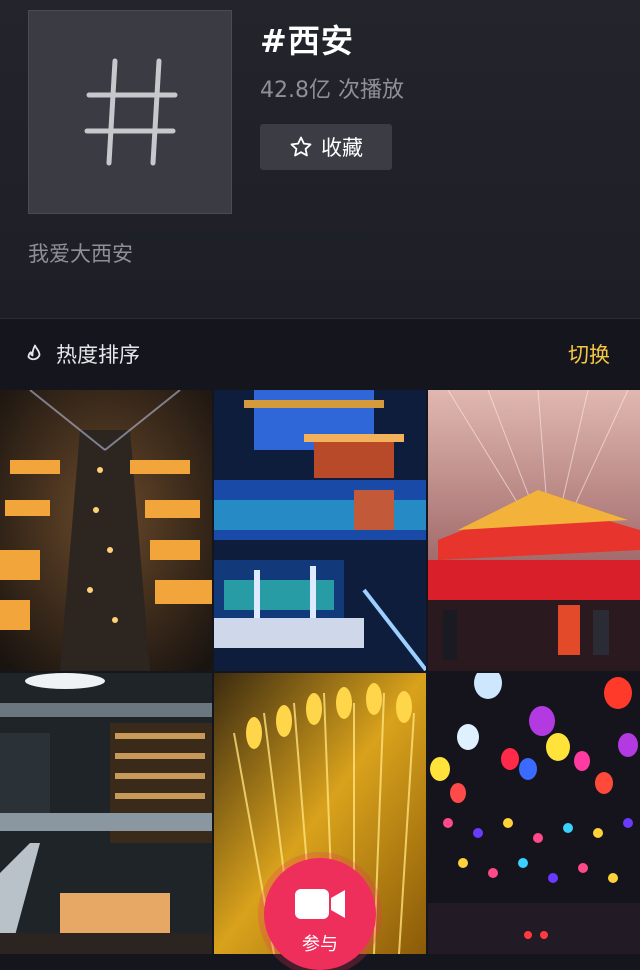 This screenshot has height=970, width=640. Describe the element at coordinates (320, 944) in the screenshot. I see `join-label: 参与` at that location.